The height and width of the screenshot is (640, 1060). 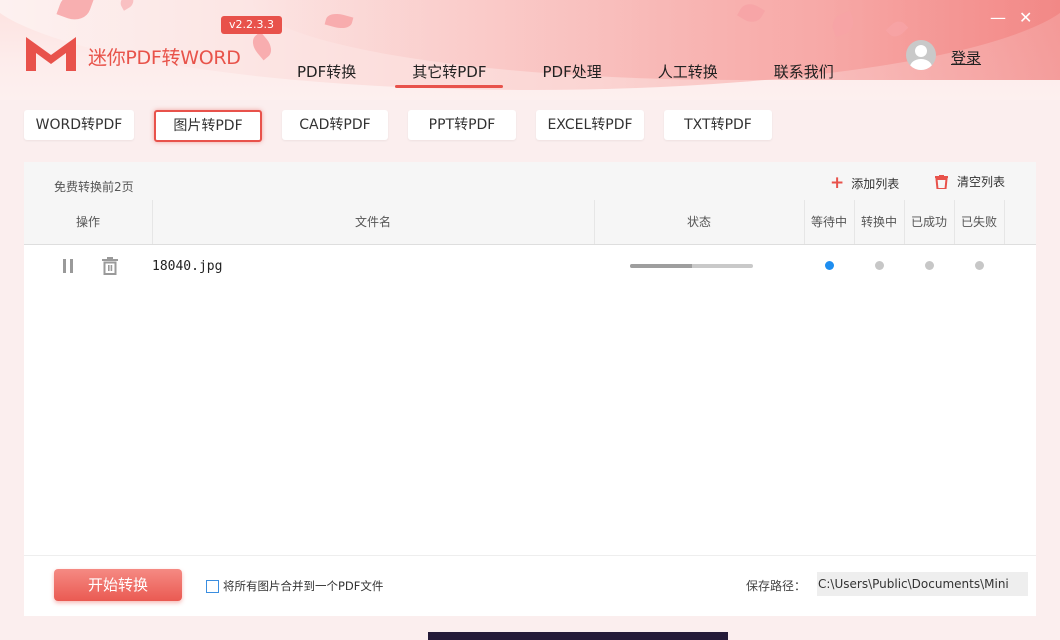 I want to click on close-icon: ✕, so click(x=1025, y=17).